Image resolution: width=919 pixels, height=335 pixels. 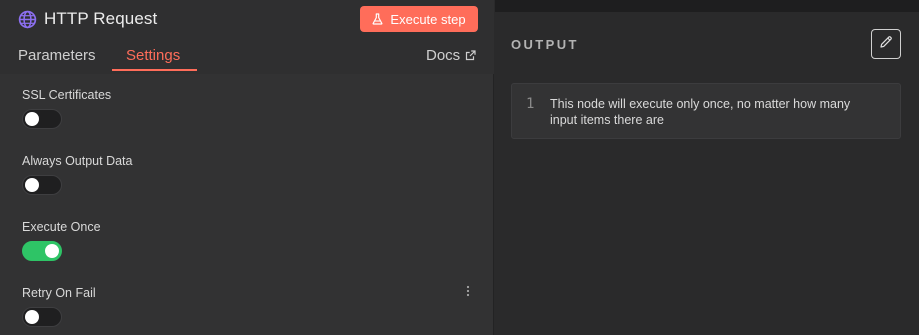 What do you see at coordinates (428, 19) in the screenshot?
I see `execute-step-label: Execute step` at bounding box center [428, 19].